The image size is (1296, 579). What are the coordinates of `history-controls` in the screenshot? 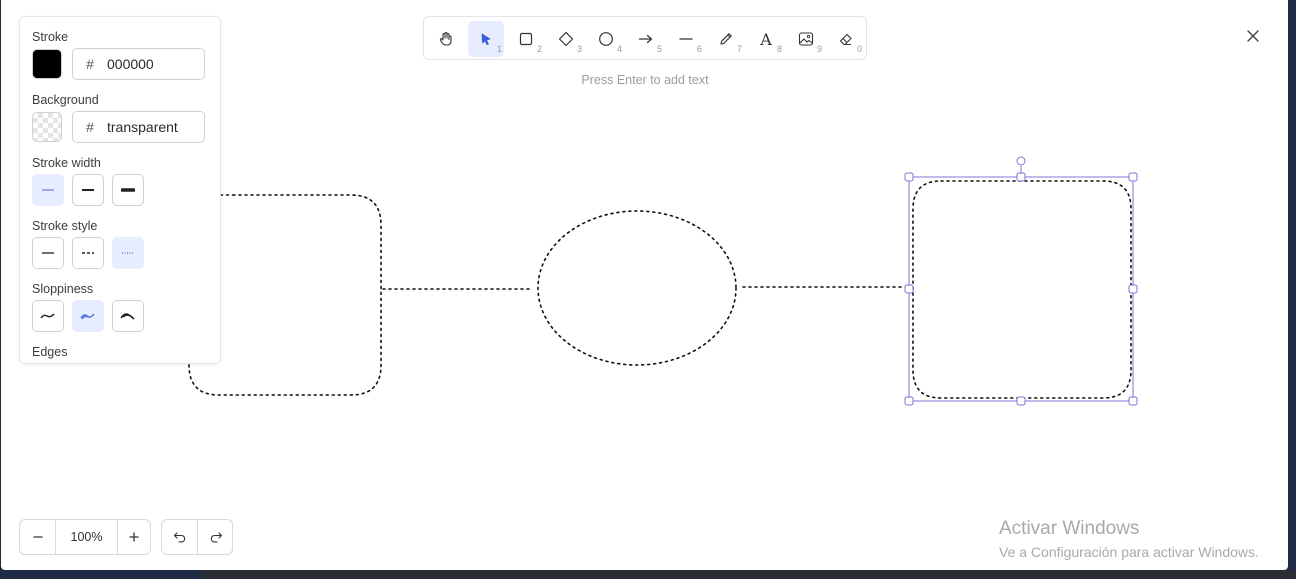 It's located at (197, 537).